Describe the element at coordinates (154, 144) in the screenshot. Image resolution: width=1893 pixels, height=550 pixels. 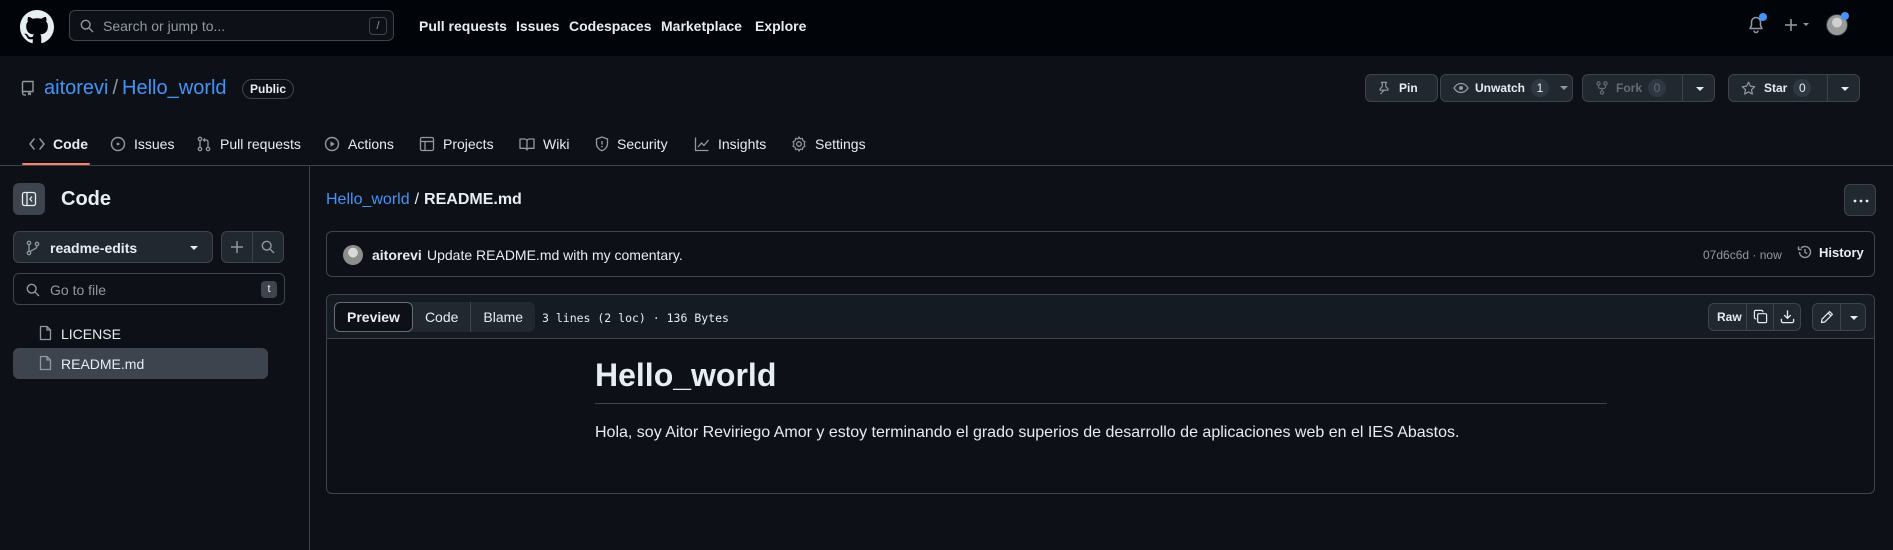
I see `tab-issues-label: Issues` at that location.